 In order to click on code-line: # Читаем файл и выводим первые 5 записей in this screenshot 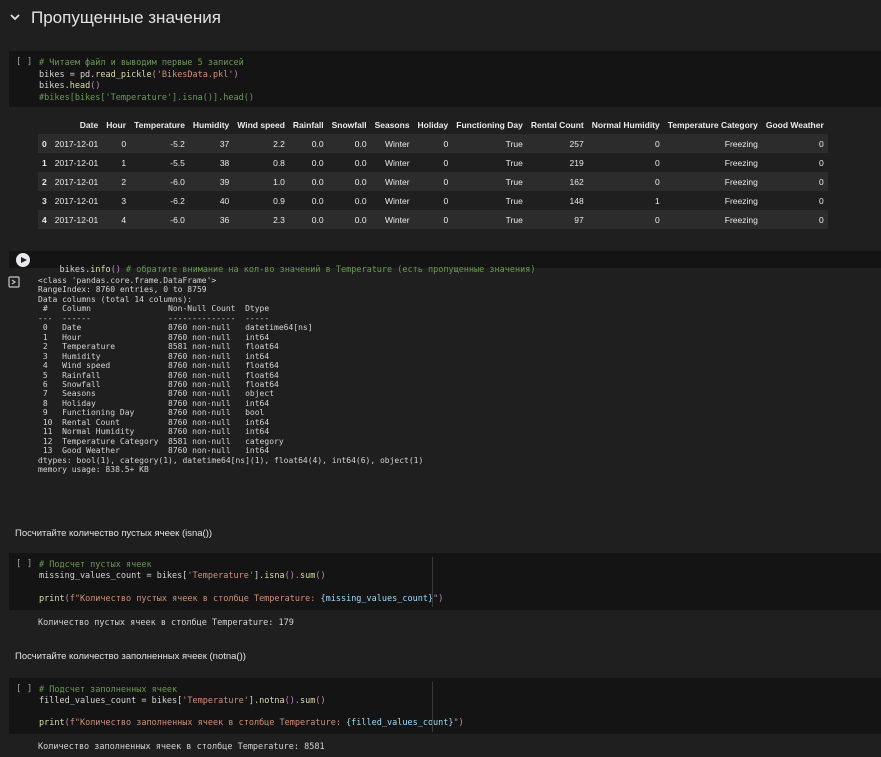, I will do `click(141, 63)`.